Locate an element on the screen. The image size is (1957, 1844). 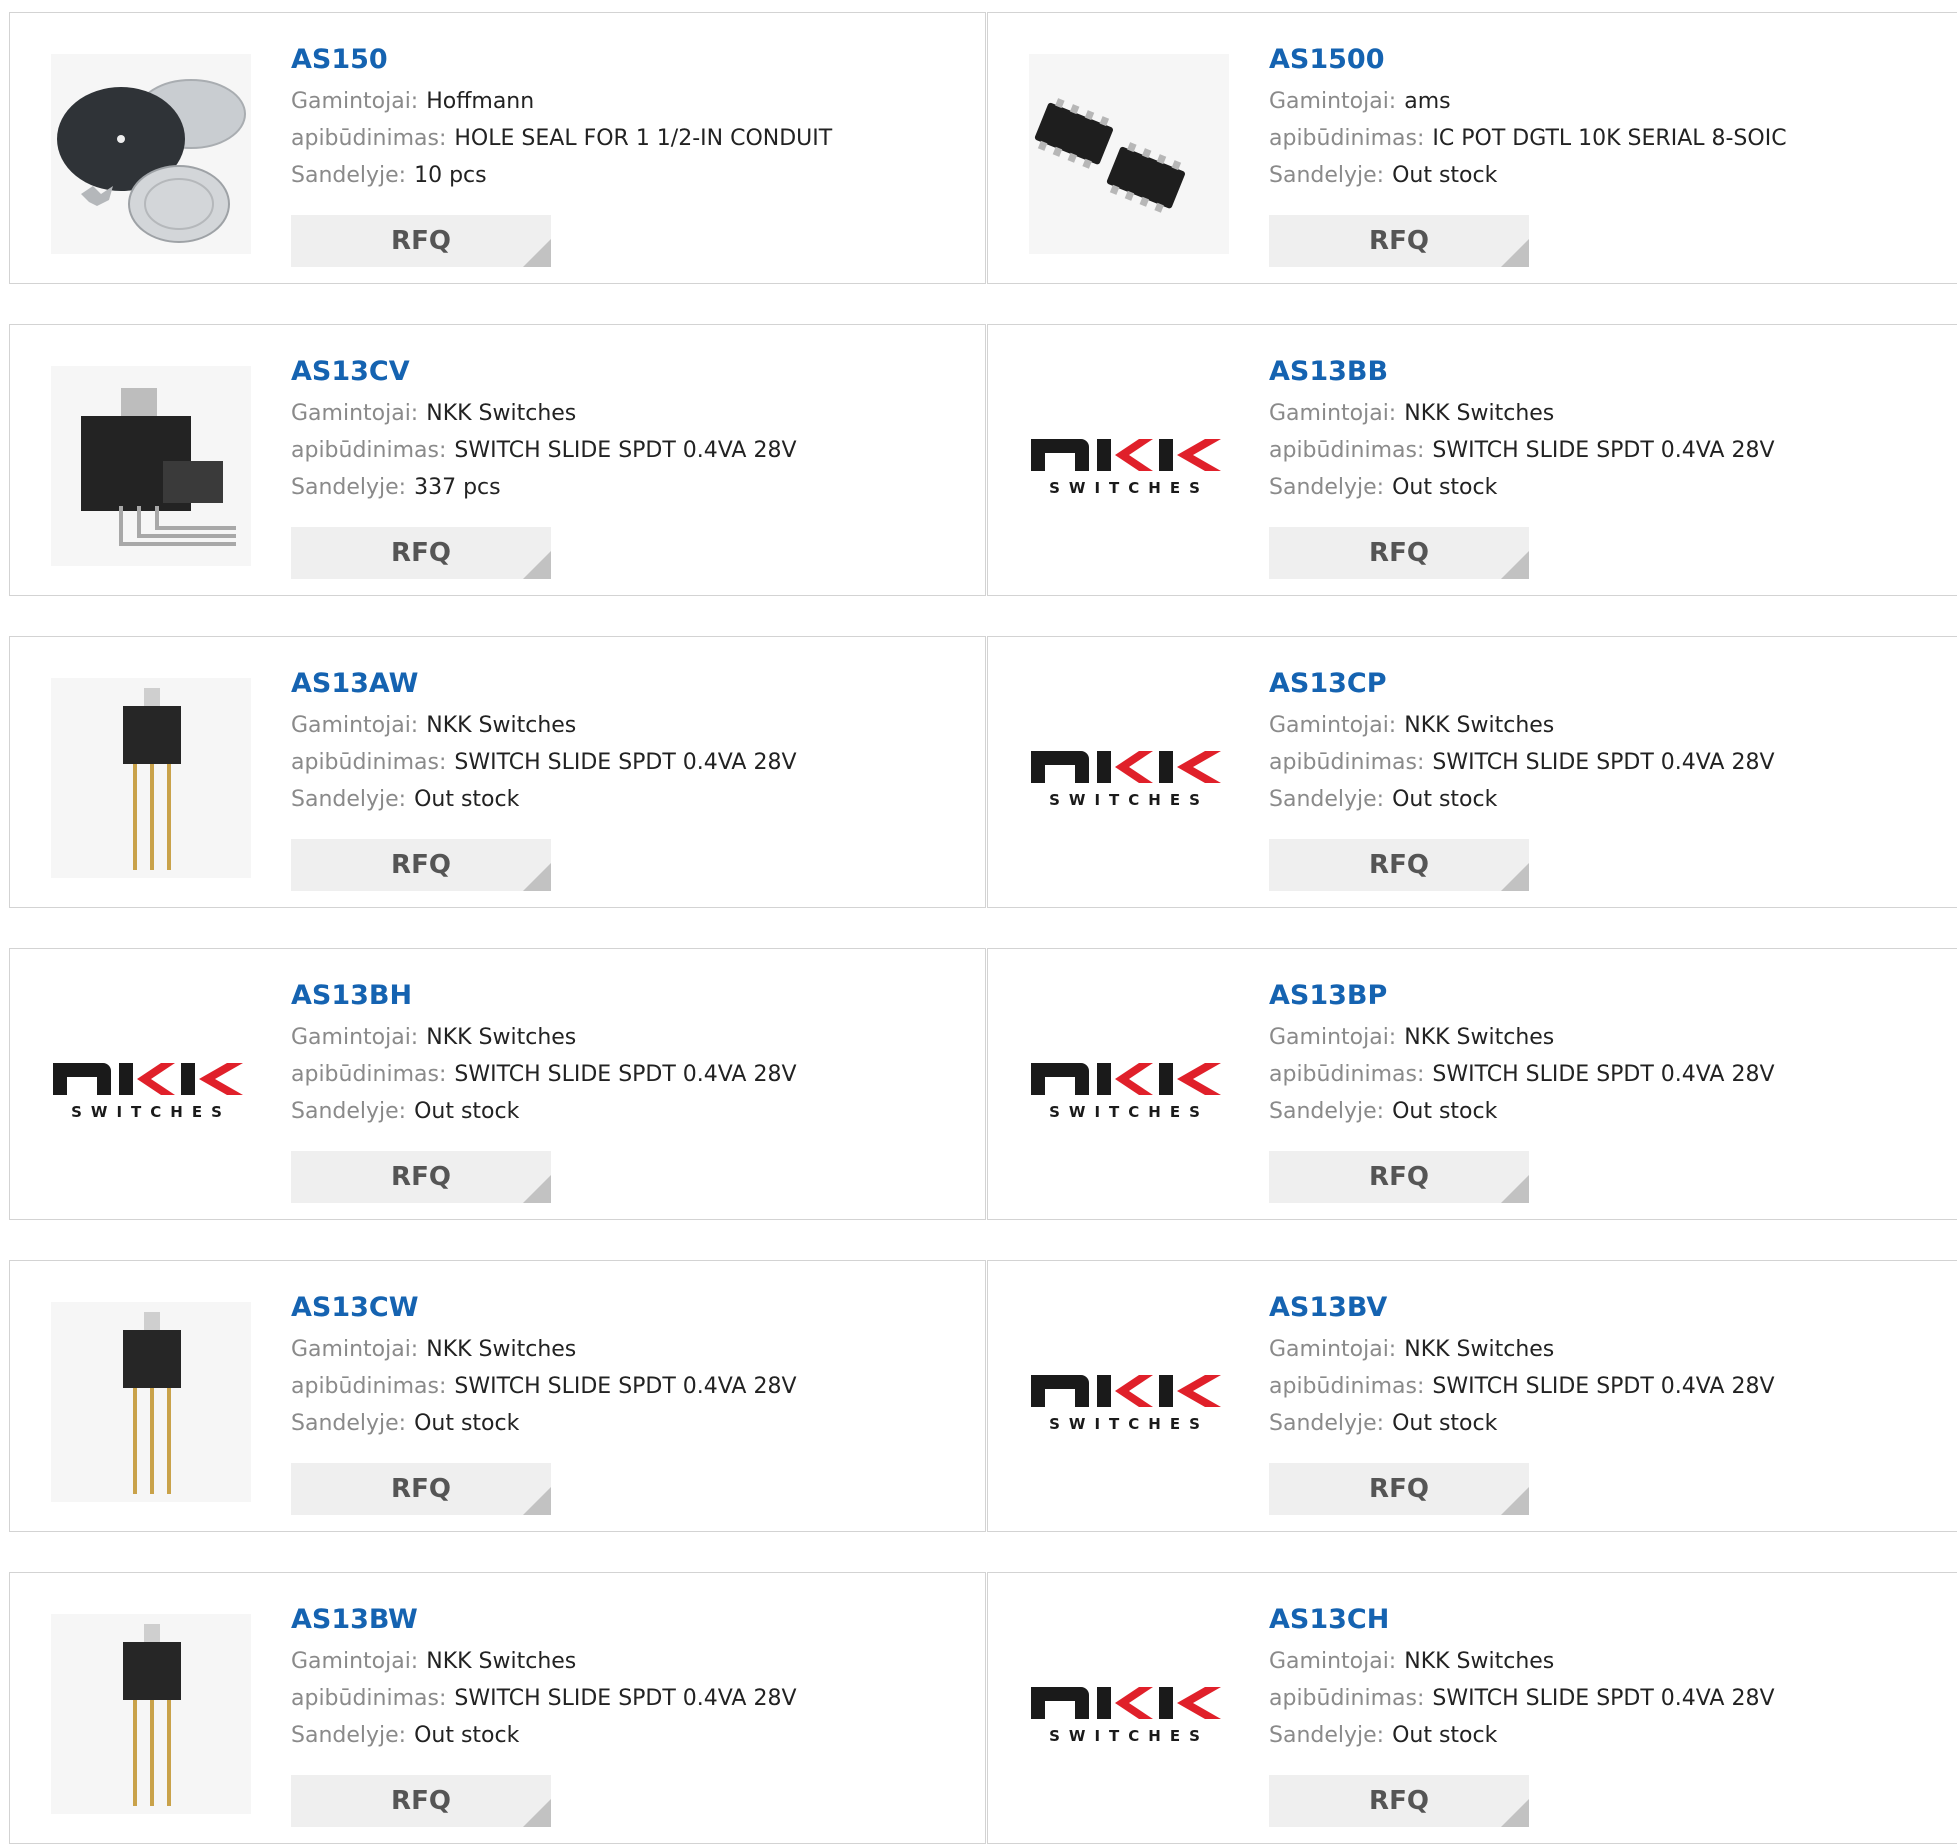
part-number-link: AS1500 is located at coordinates (1611, 60).